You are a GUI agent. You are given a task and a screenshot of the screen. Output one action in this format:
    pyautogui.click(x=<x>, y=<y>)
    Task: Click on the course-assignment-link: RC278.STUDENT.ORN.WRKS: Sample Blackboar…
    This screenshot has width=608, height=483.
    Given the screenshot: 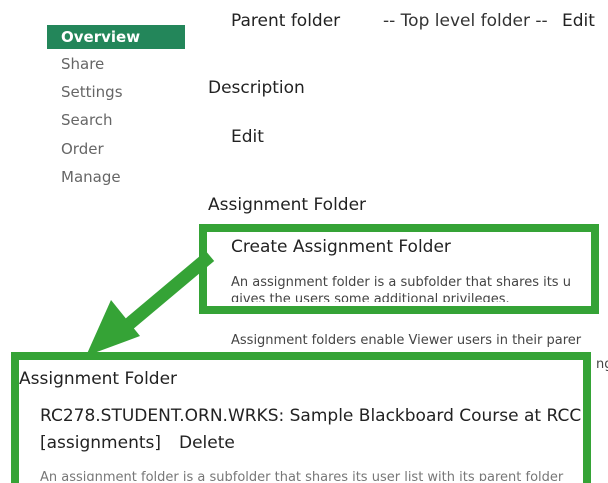 What is the action you would take?
    pyautogui.click(x=310, y=416)
    